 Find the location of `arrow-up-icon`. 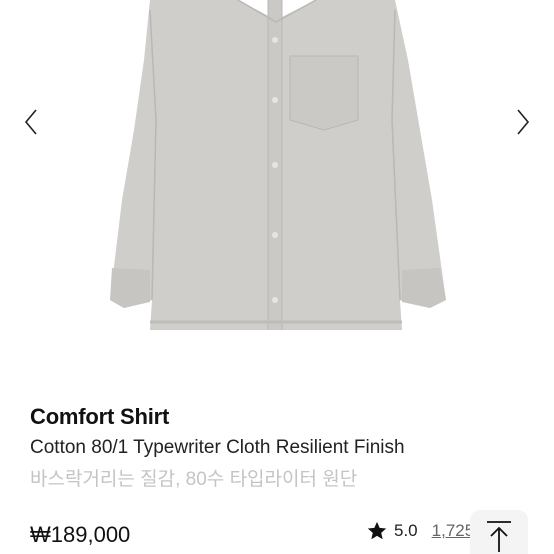

arrow-up-icon is located at coordinates (499, 536).